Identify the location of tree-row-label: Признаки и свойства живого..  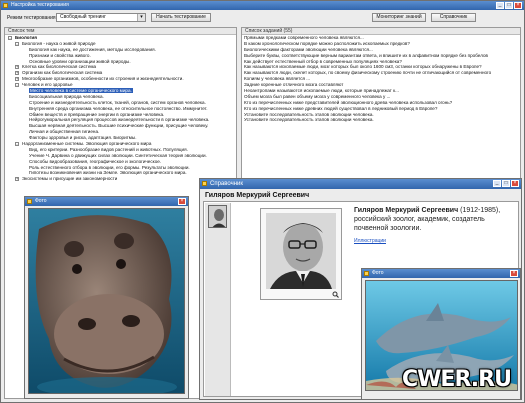
(60, 55).